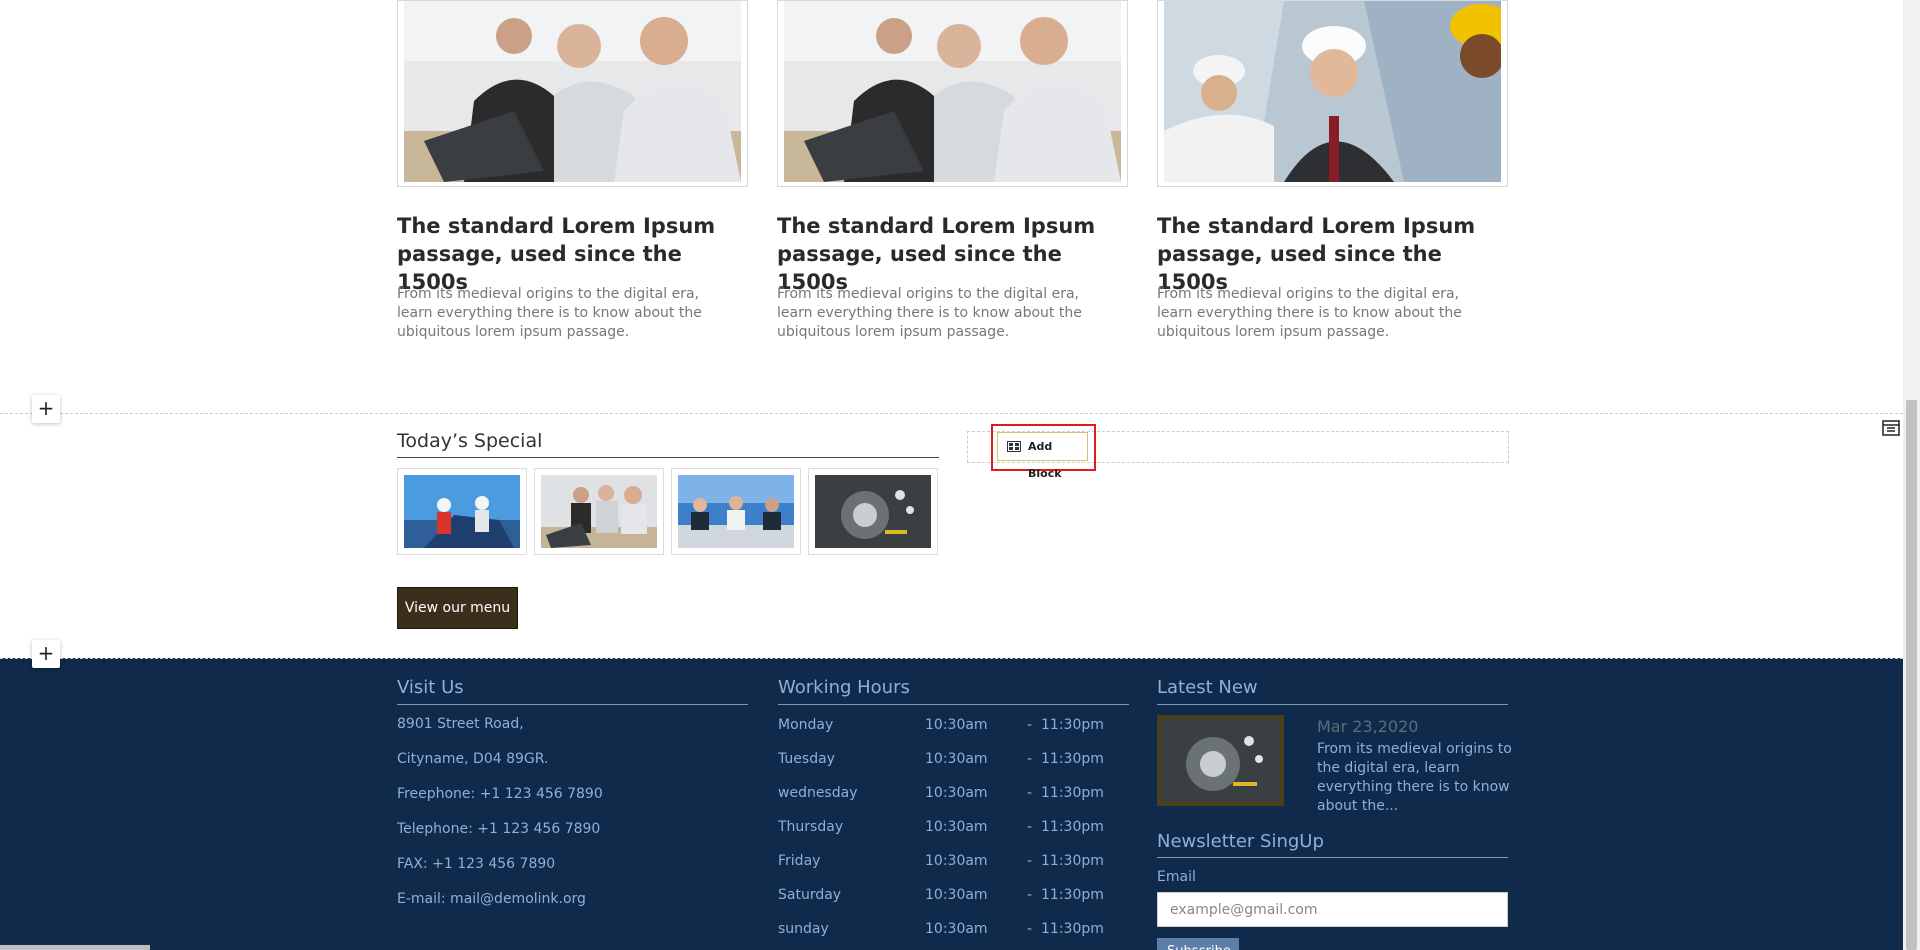 The width and height of the screenshot is (1920, 950). I want to click on subscribe-button: Subscribe, so click(1198, 944).